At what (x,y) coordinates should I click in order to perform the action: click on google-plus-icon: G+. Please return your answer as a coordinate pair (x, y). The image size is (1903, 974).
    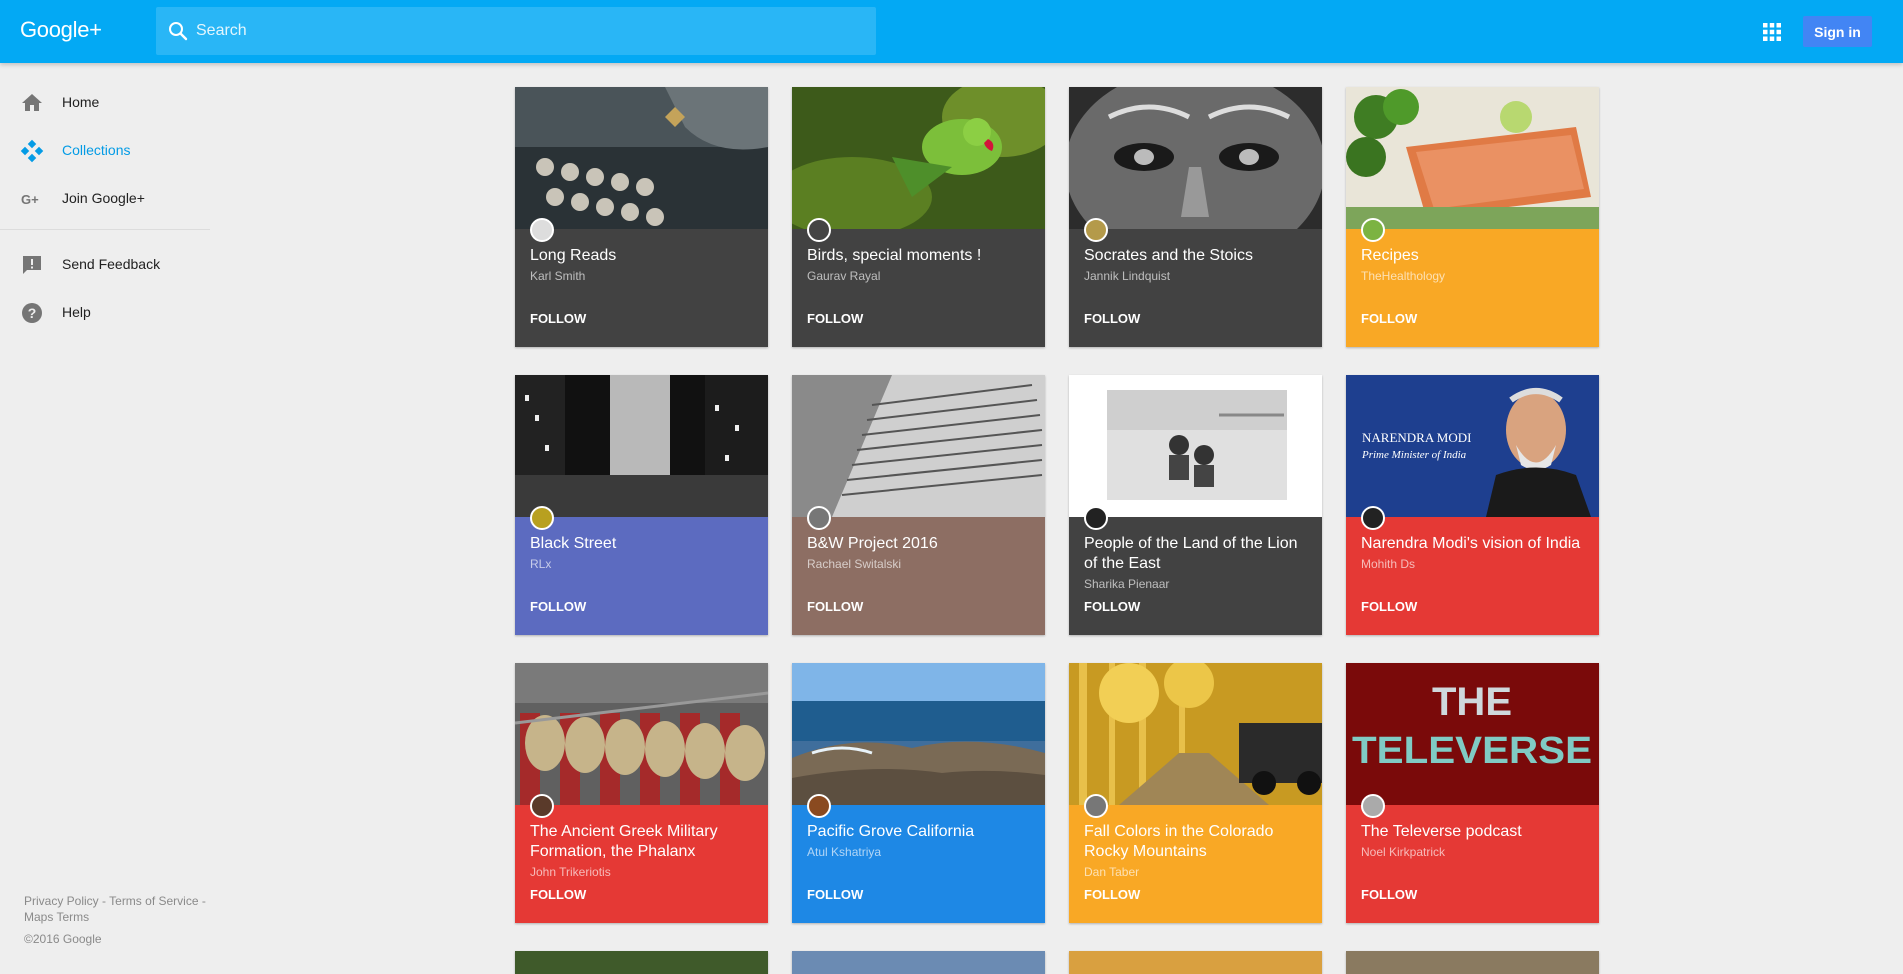
    Looking at the image, I should click on (30, 199).